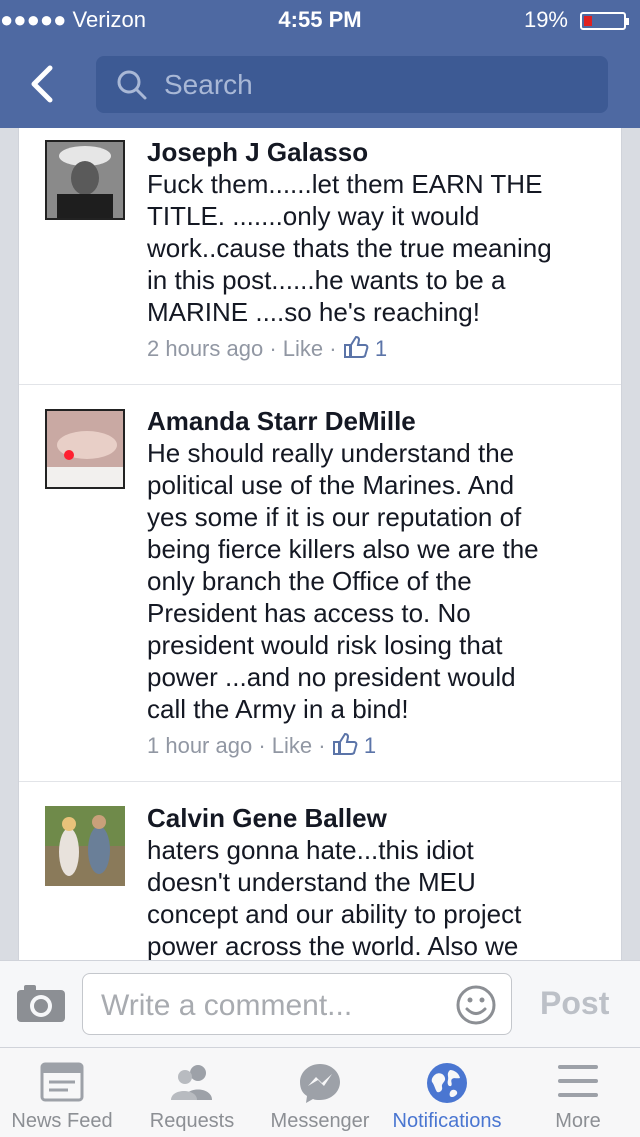  What do you see at coordinates (374, 818) in the screenshot?
I see `comment-author: Calvin Gene Ballew` at bounding box center [374, 818].